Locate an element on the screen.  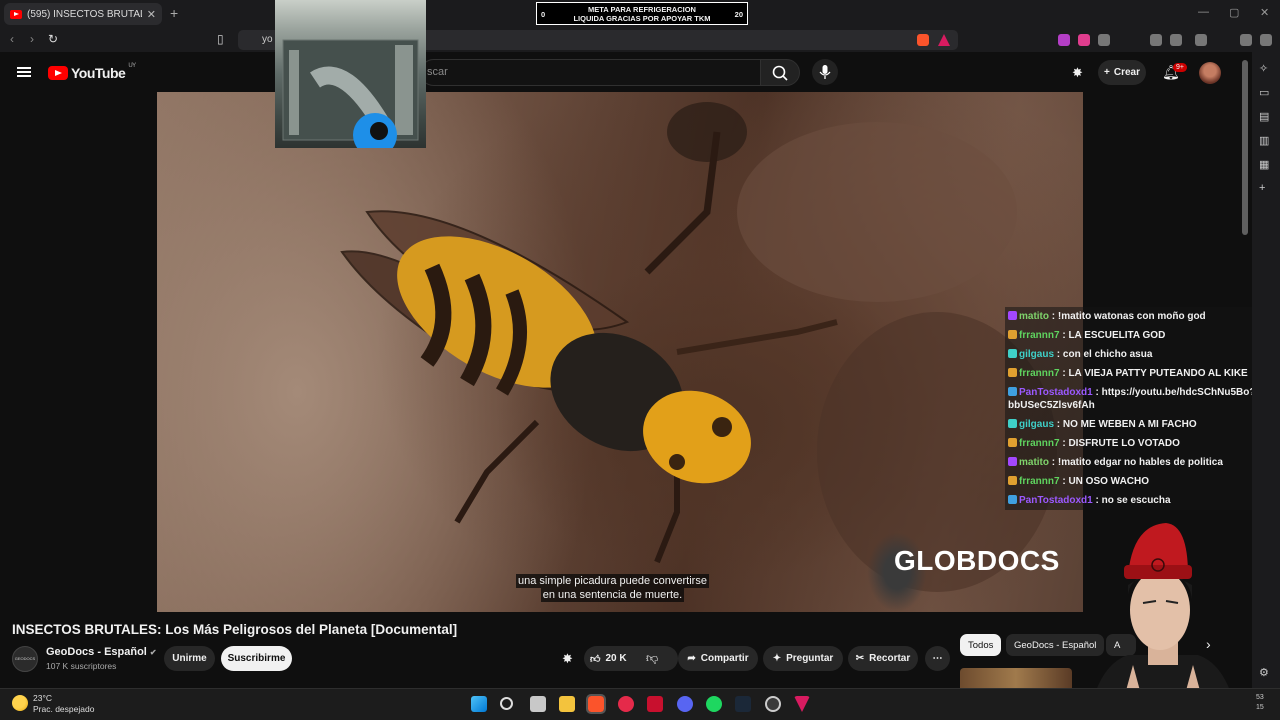
channel-name: GeoDocs - Español ✔ is located at coordinates (101, 652).